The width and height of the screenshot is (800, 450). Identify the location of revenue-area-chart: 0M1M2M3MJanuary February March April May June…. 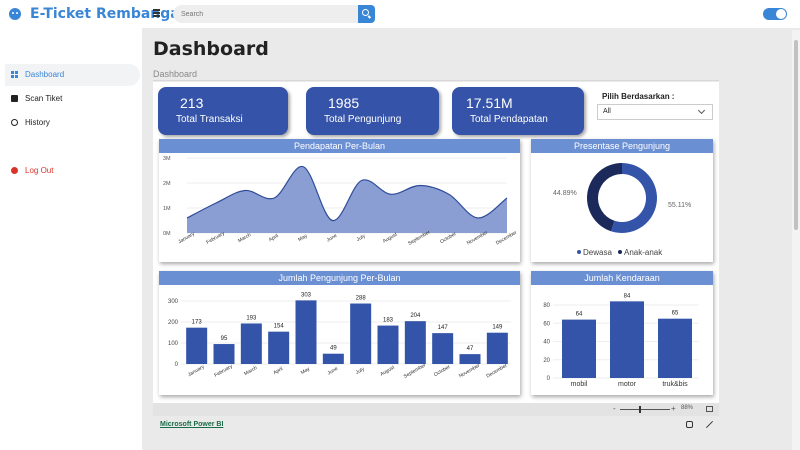
(340, 201).